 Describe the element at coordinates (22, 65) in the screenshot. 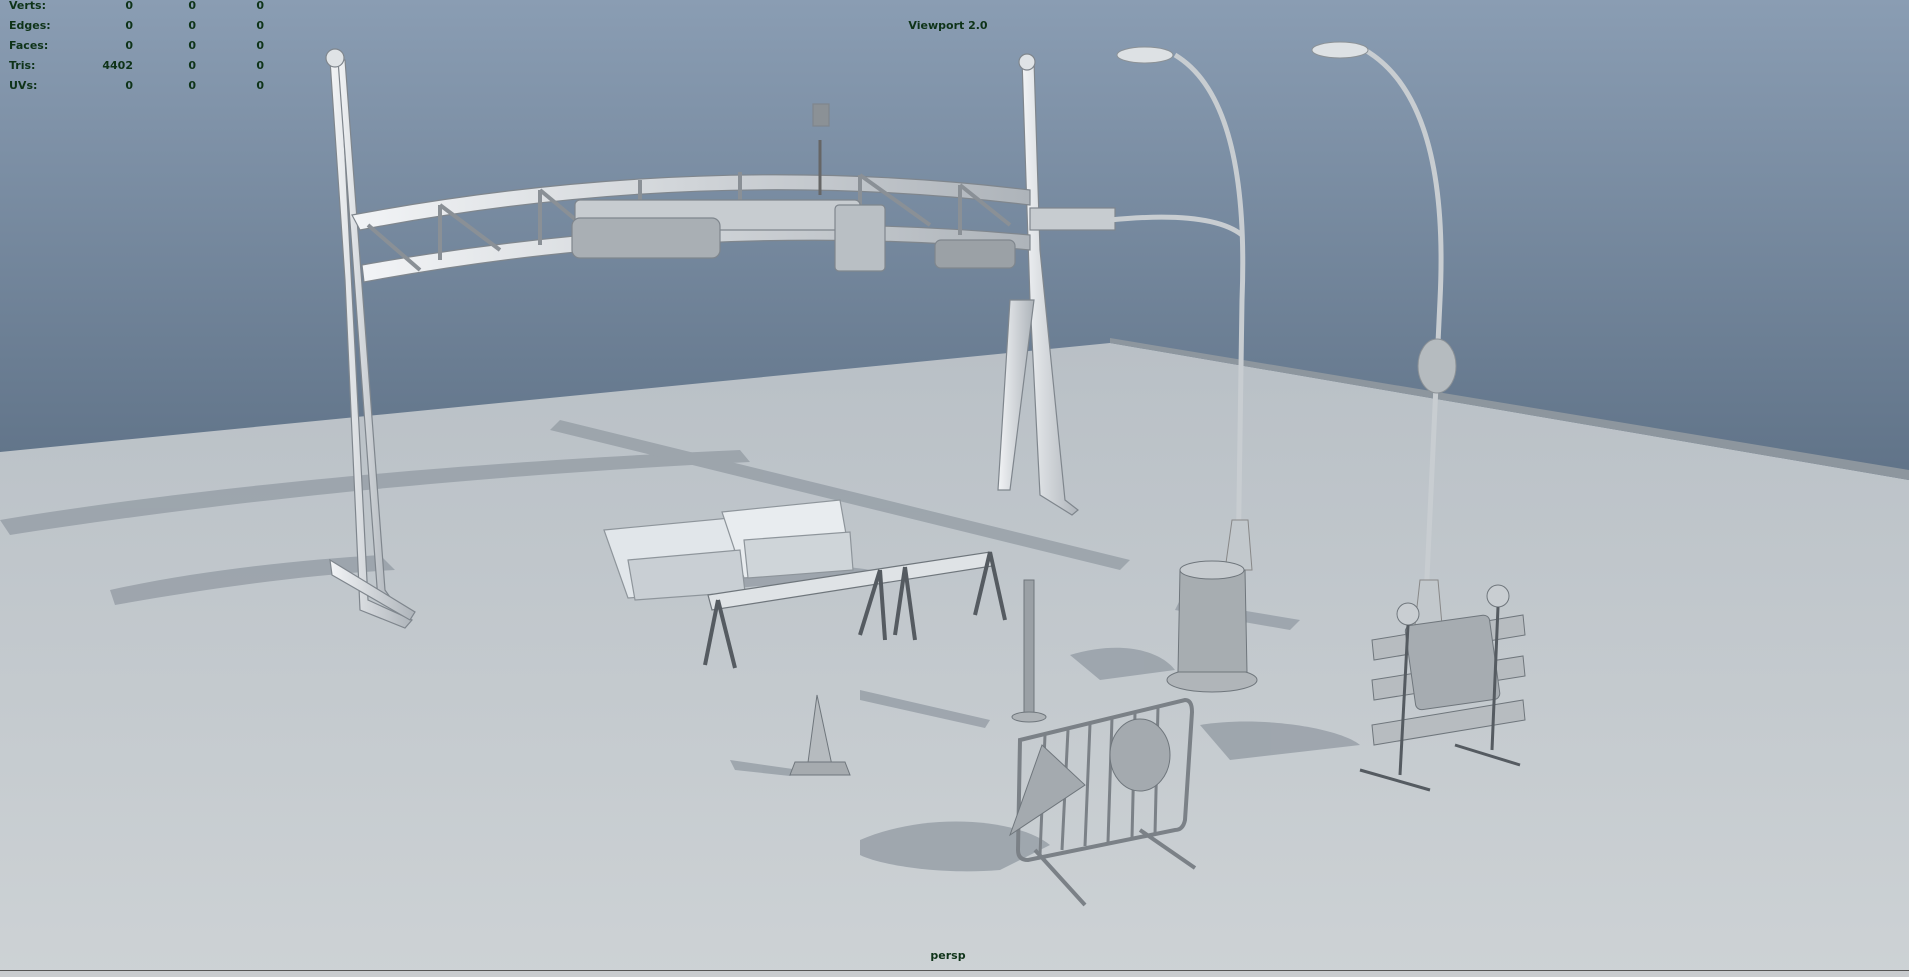

I see `stat-label: Tris:` at that location.